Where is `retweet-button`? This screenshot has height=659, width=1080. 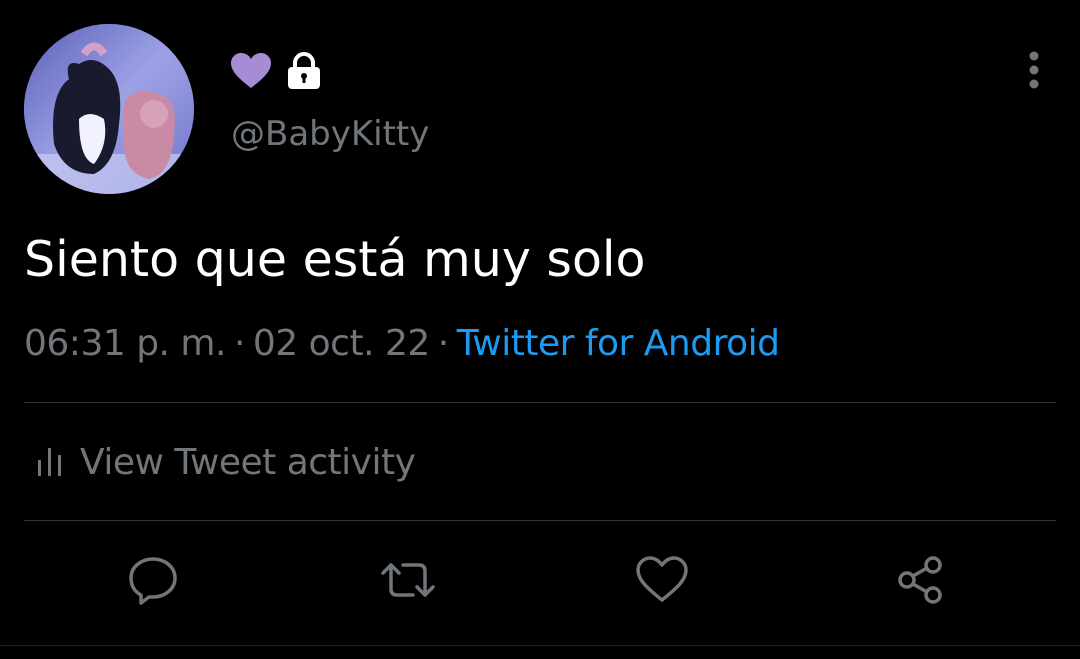
retweet-button is located at coordinates (408, 582).